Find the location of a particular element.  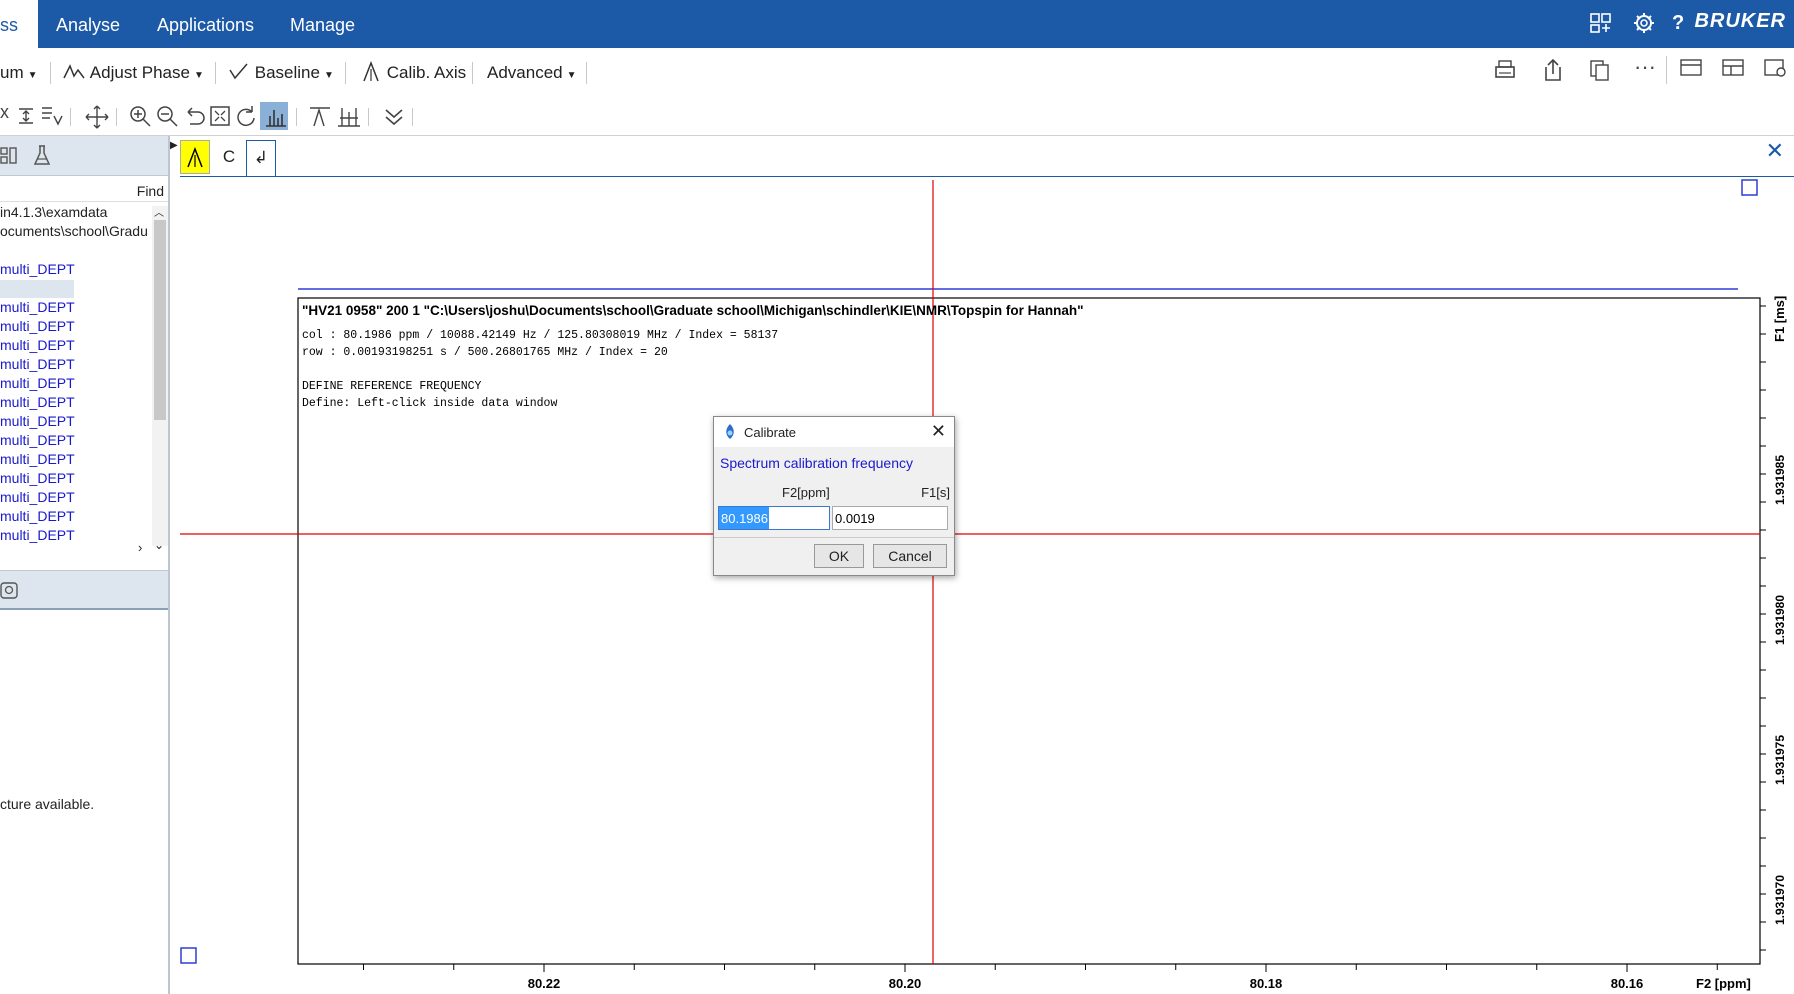

f1-column-label: F1[s] is located at coordinates (935, 492).